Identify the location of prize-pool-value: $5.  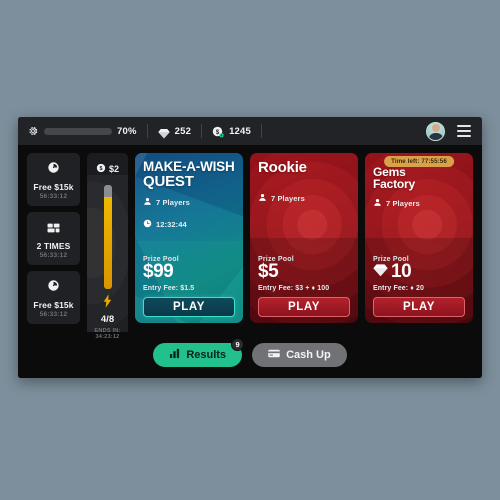
(268, 272).